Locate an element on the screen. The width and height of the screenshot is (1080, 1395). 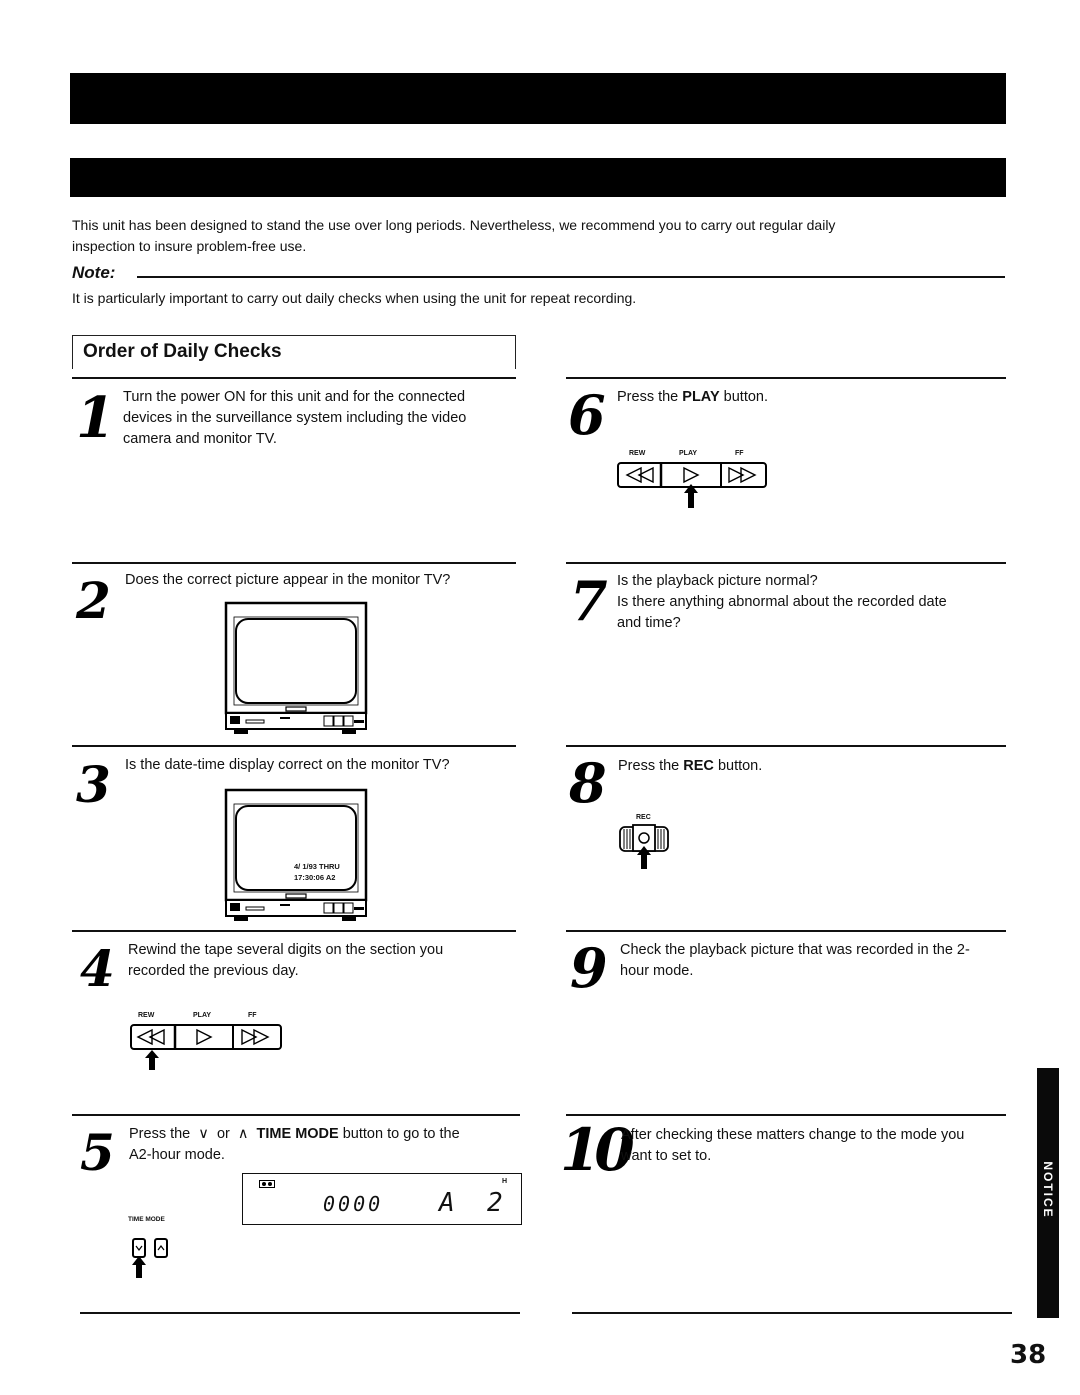
left-bottom-rule is located at coordinates (300, 1313).